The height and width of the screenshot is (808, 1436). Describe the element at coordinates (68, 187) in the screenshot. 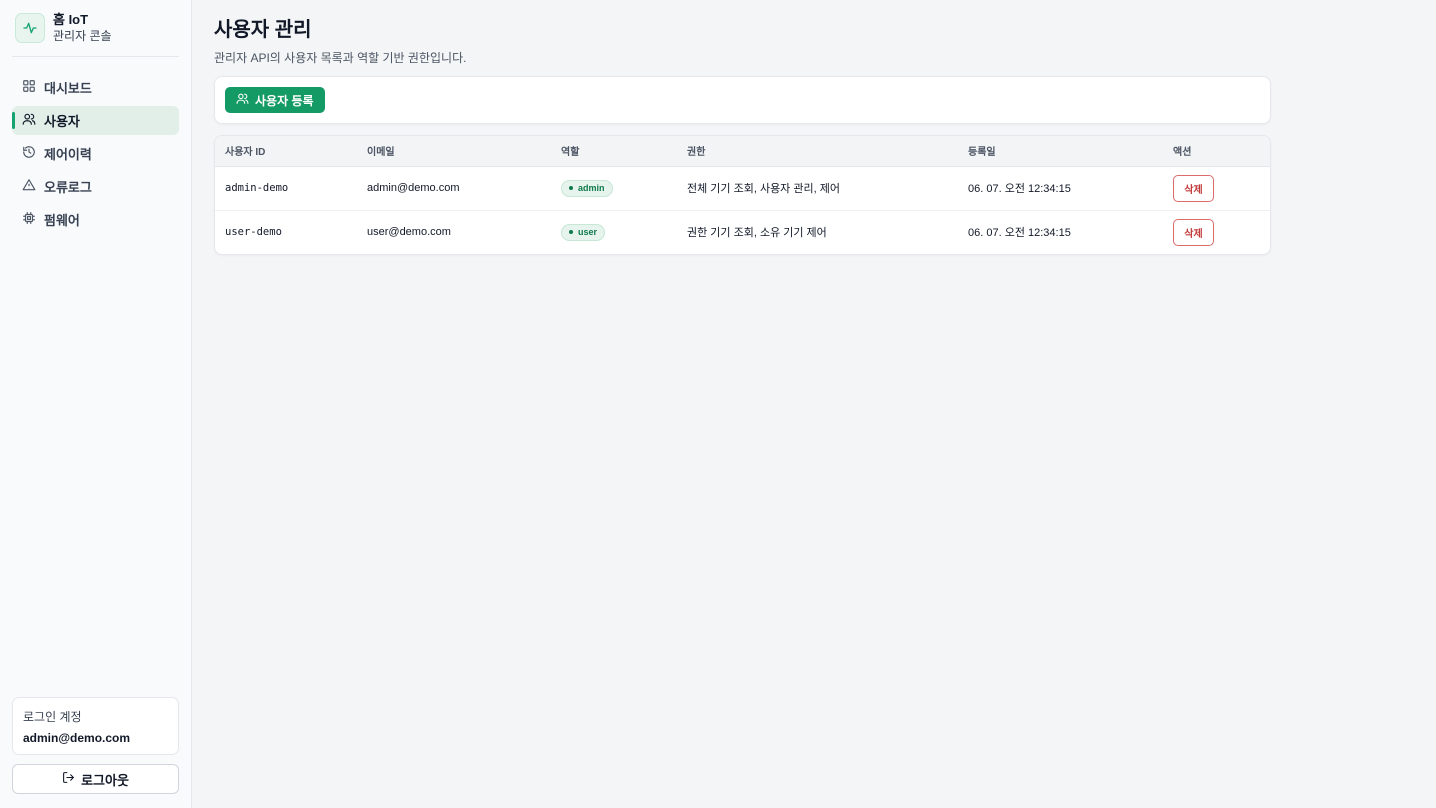

I see `sidebar-item-label: 오류로그` at that location.